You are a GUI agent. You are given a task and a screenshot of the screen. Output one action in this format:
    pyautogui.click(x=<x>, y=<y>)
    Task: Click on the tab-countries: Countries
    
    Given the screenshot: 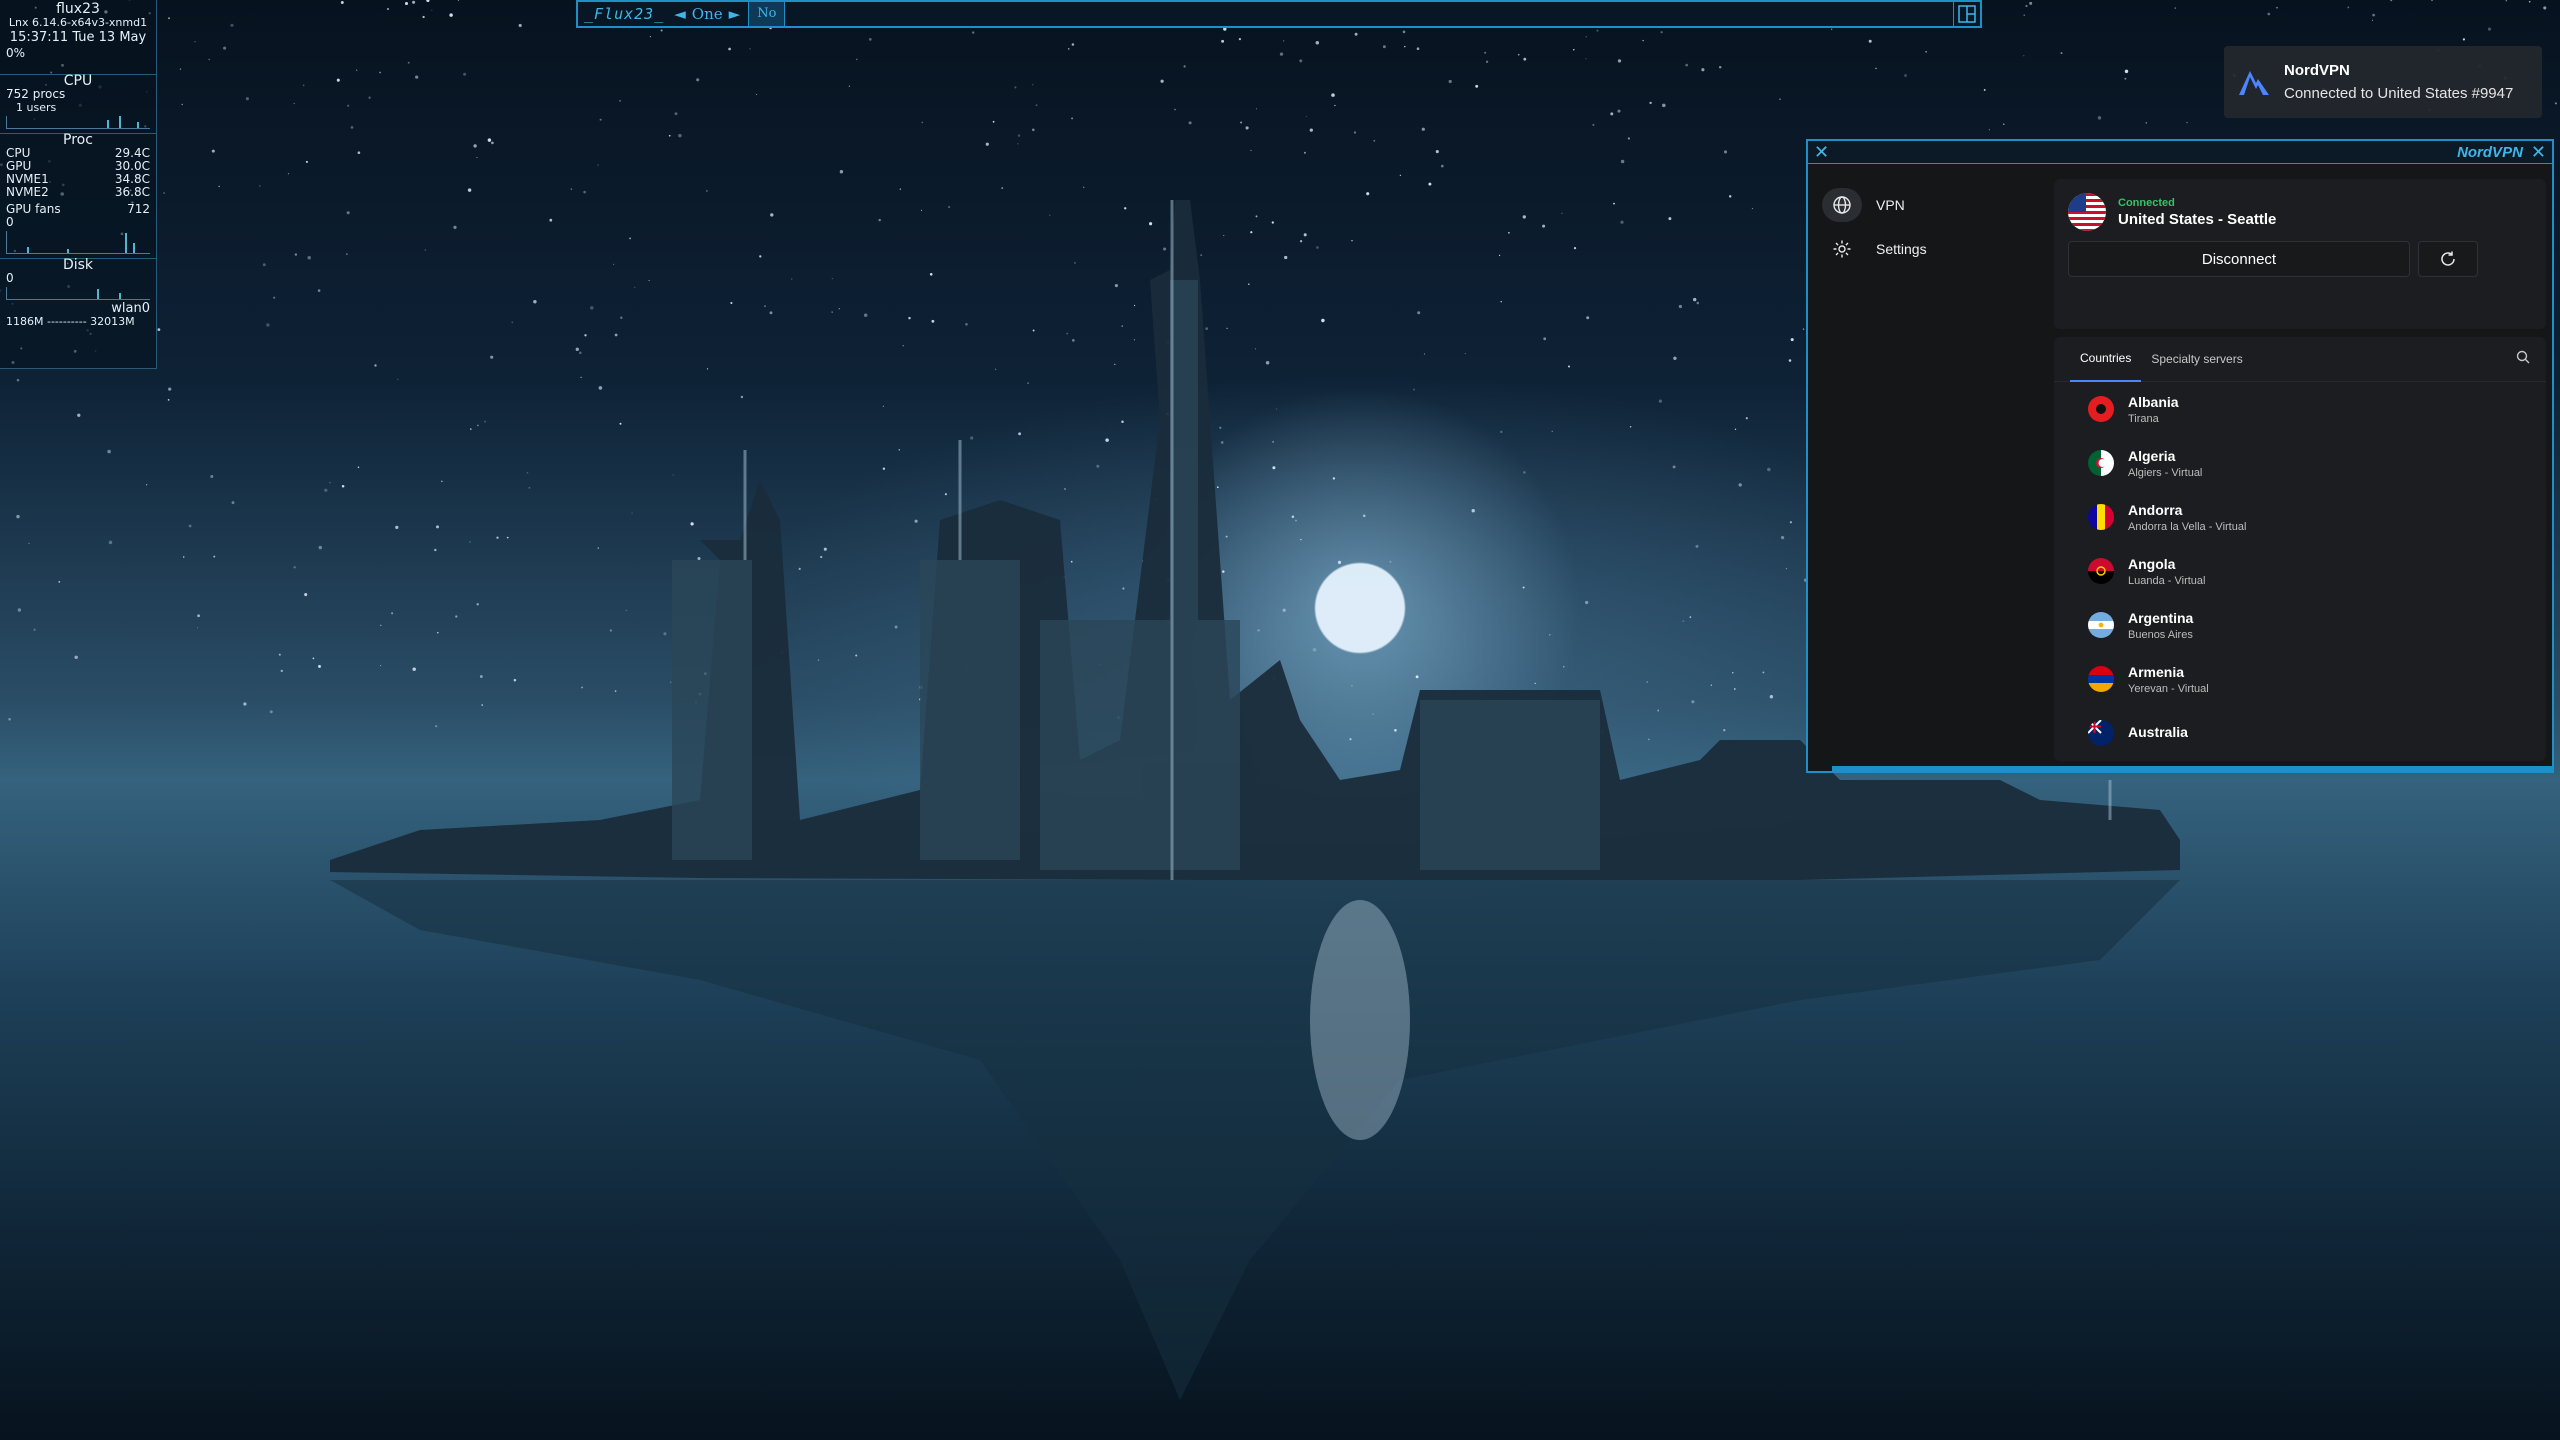 What is the action you would take?
    pyautogui.click(x=2106, y=359)
    